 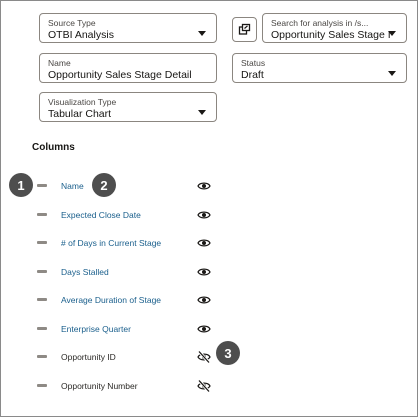 I want to click on column-name: Name, so click(x=72, y=186).